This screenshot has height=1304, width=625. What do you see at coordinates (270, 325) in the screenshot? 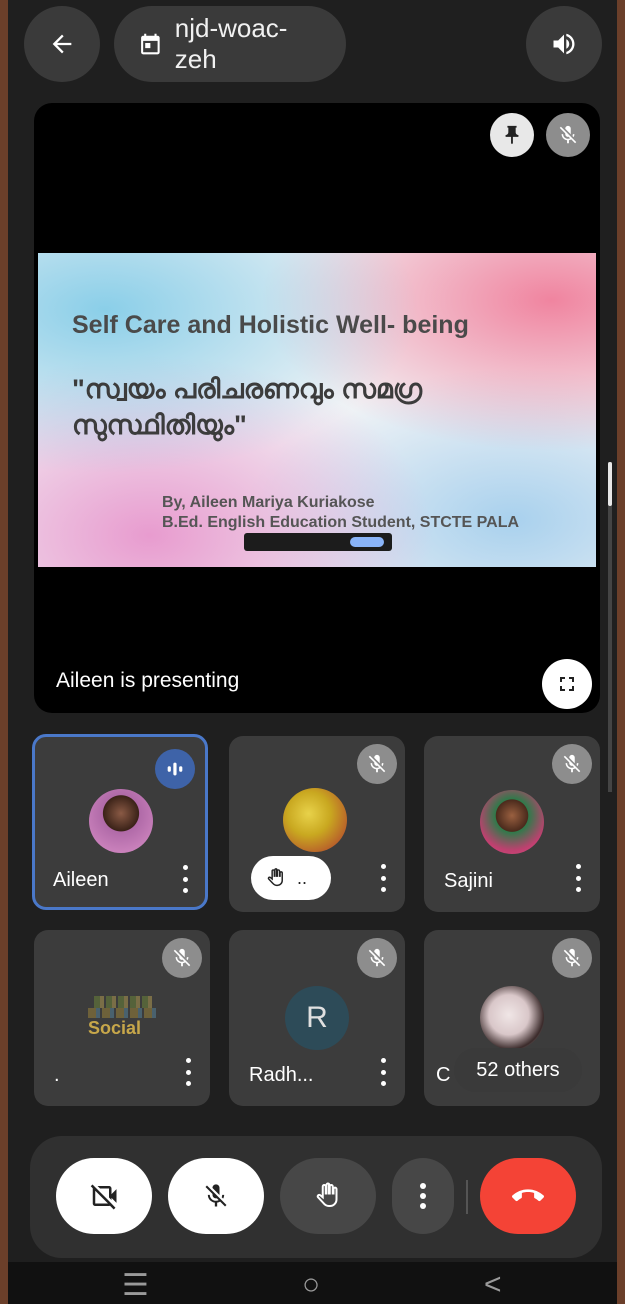
I see `slide-title: Self Care and Holistic Well- being` at bounding box center [270, 325].